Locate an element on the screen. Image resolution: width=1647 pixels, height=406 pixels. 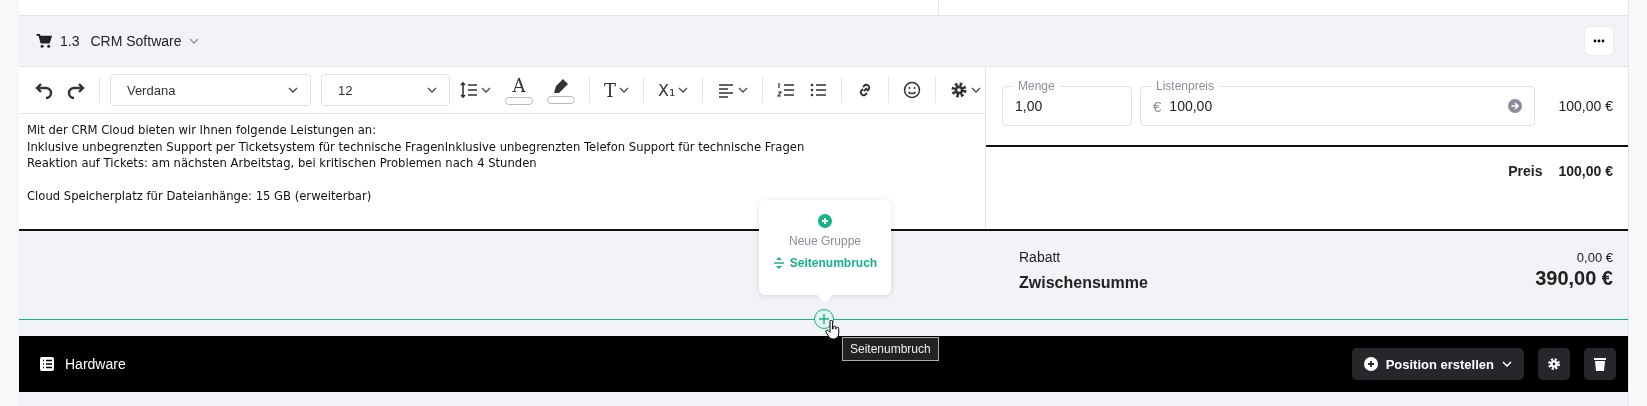
list-icon is located at coordinates (47, 364).